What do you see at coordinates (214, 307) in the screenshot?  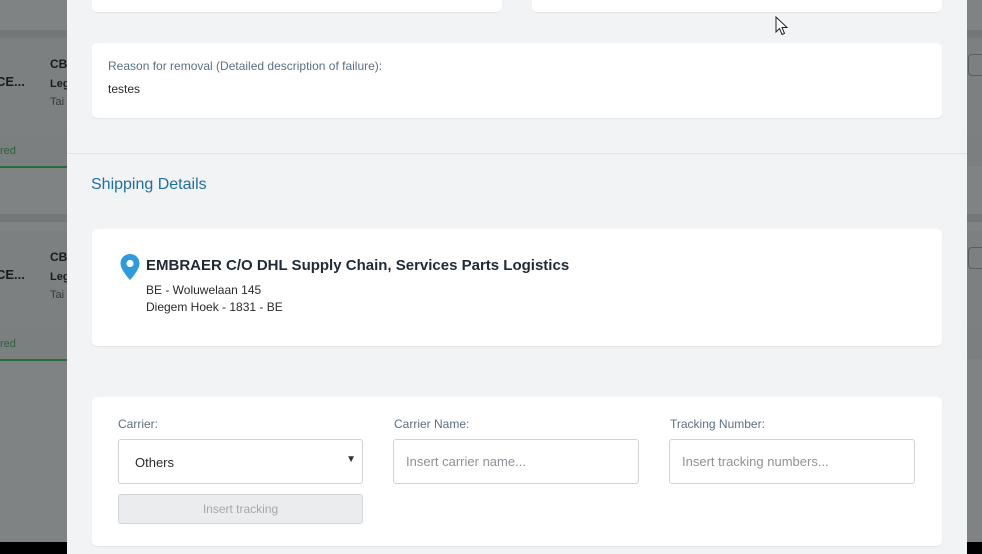 I see `address-line-2: Diegem Hoek - 1831 - BE` at bounding box center [214, 307].